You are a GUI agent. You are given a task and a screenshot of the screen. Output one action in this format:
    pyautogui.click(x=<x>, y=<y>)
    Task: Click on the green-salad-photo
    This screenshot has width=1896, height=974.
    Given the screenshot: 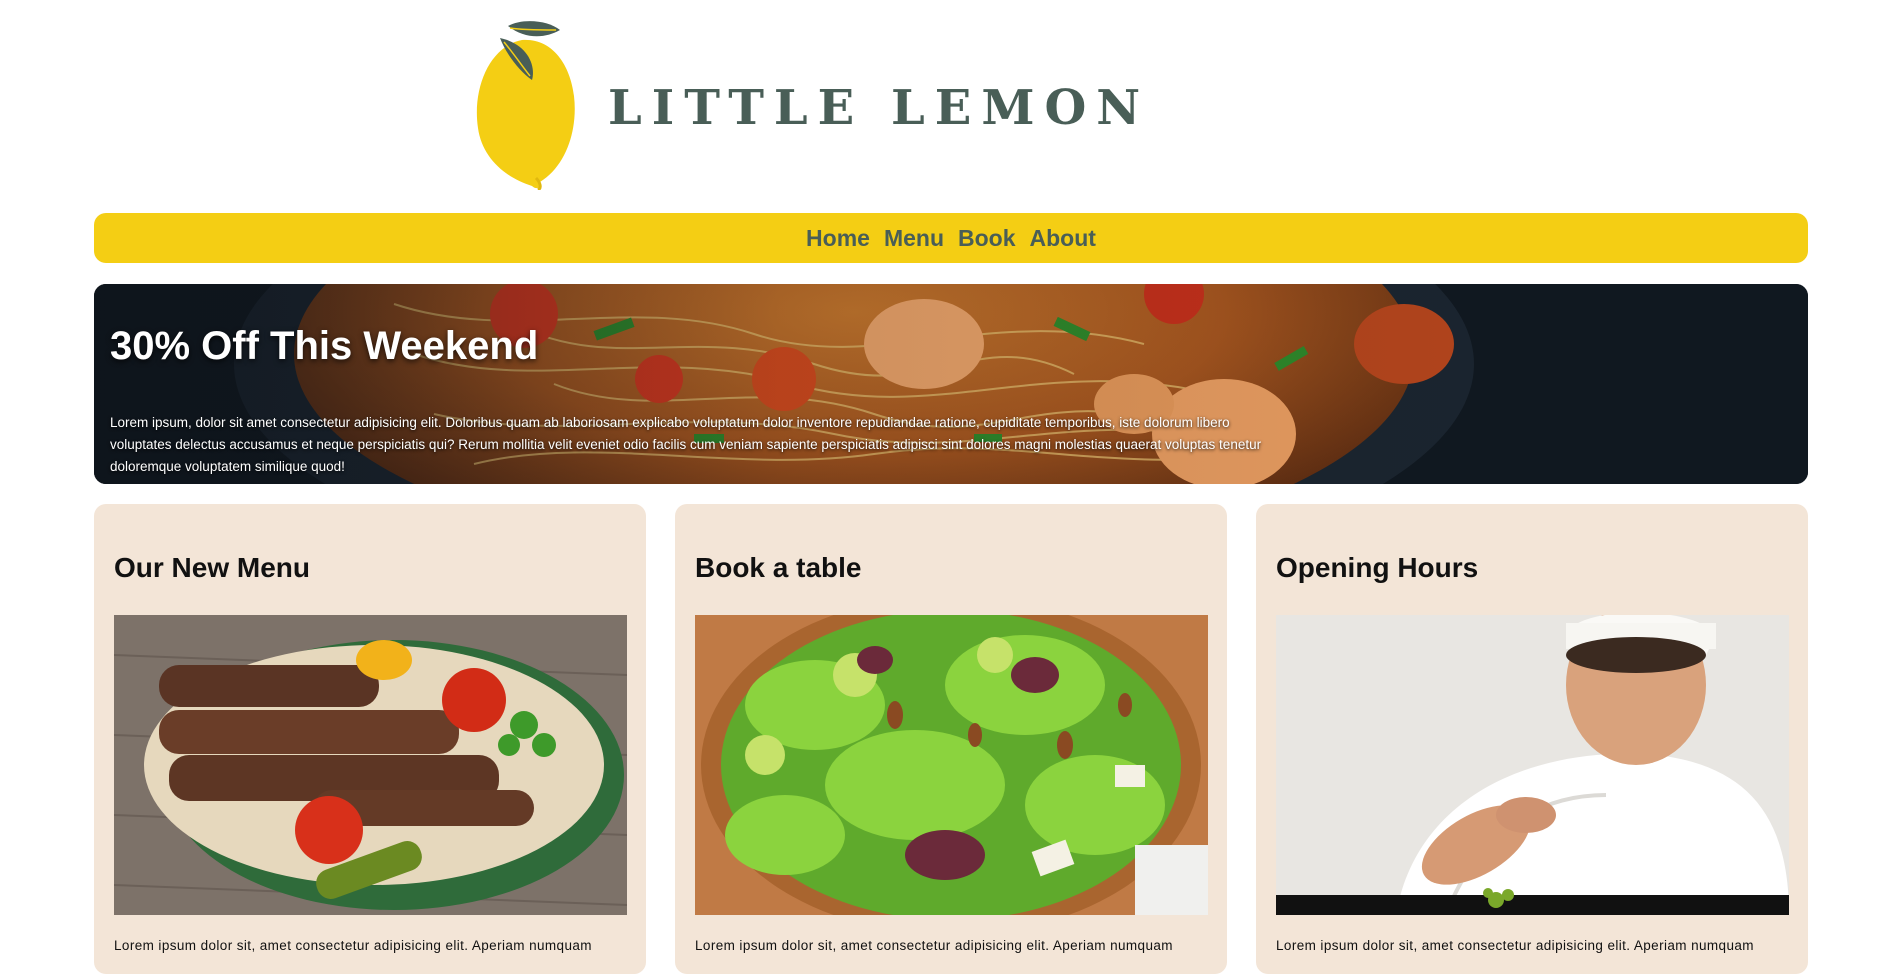 What is the action you would take?
    pyautogui.click(x=951, y=765)
    